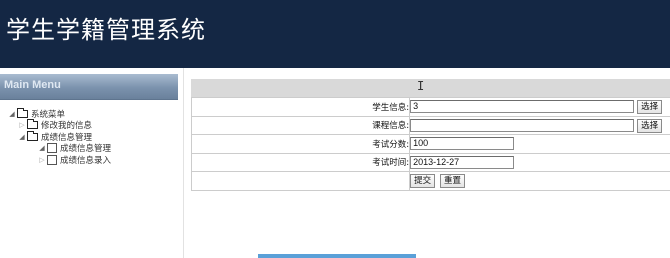 The image size is (670, 258). What do you see at coordinates (67, 126) in the screenshot?
I see `tree-item-label: 修改我的信息` at bounding box center [67, 126].